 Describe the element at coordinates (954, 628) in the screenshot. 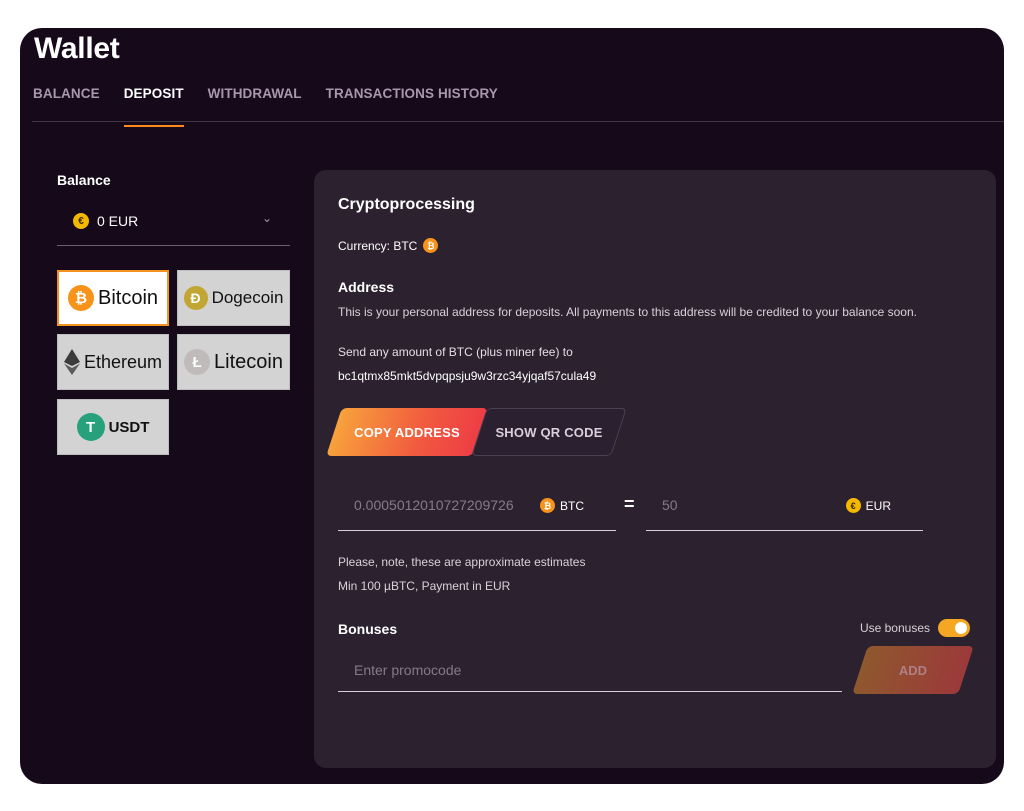

I see `use-bonuses-toggle` at that location.